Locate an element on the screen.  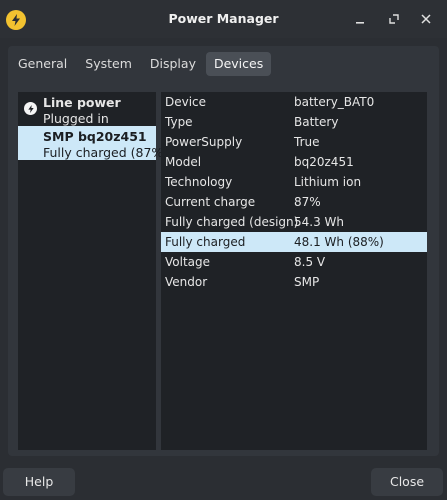
property-key: Fully charged (design) is located at coordinates (232, 222).